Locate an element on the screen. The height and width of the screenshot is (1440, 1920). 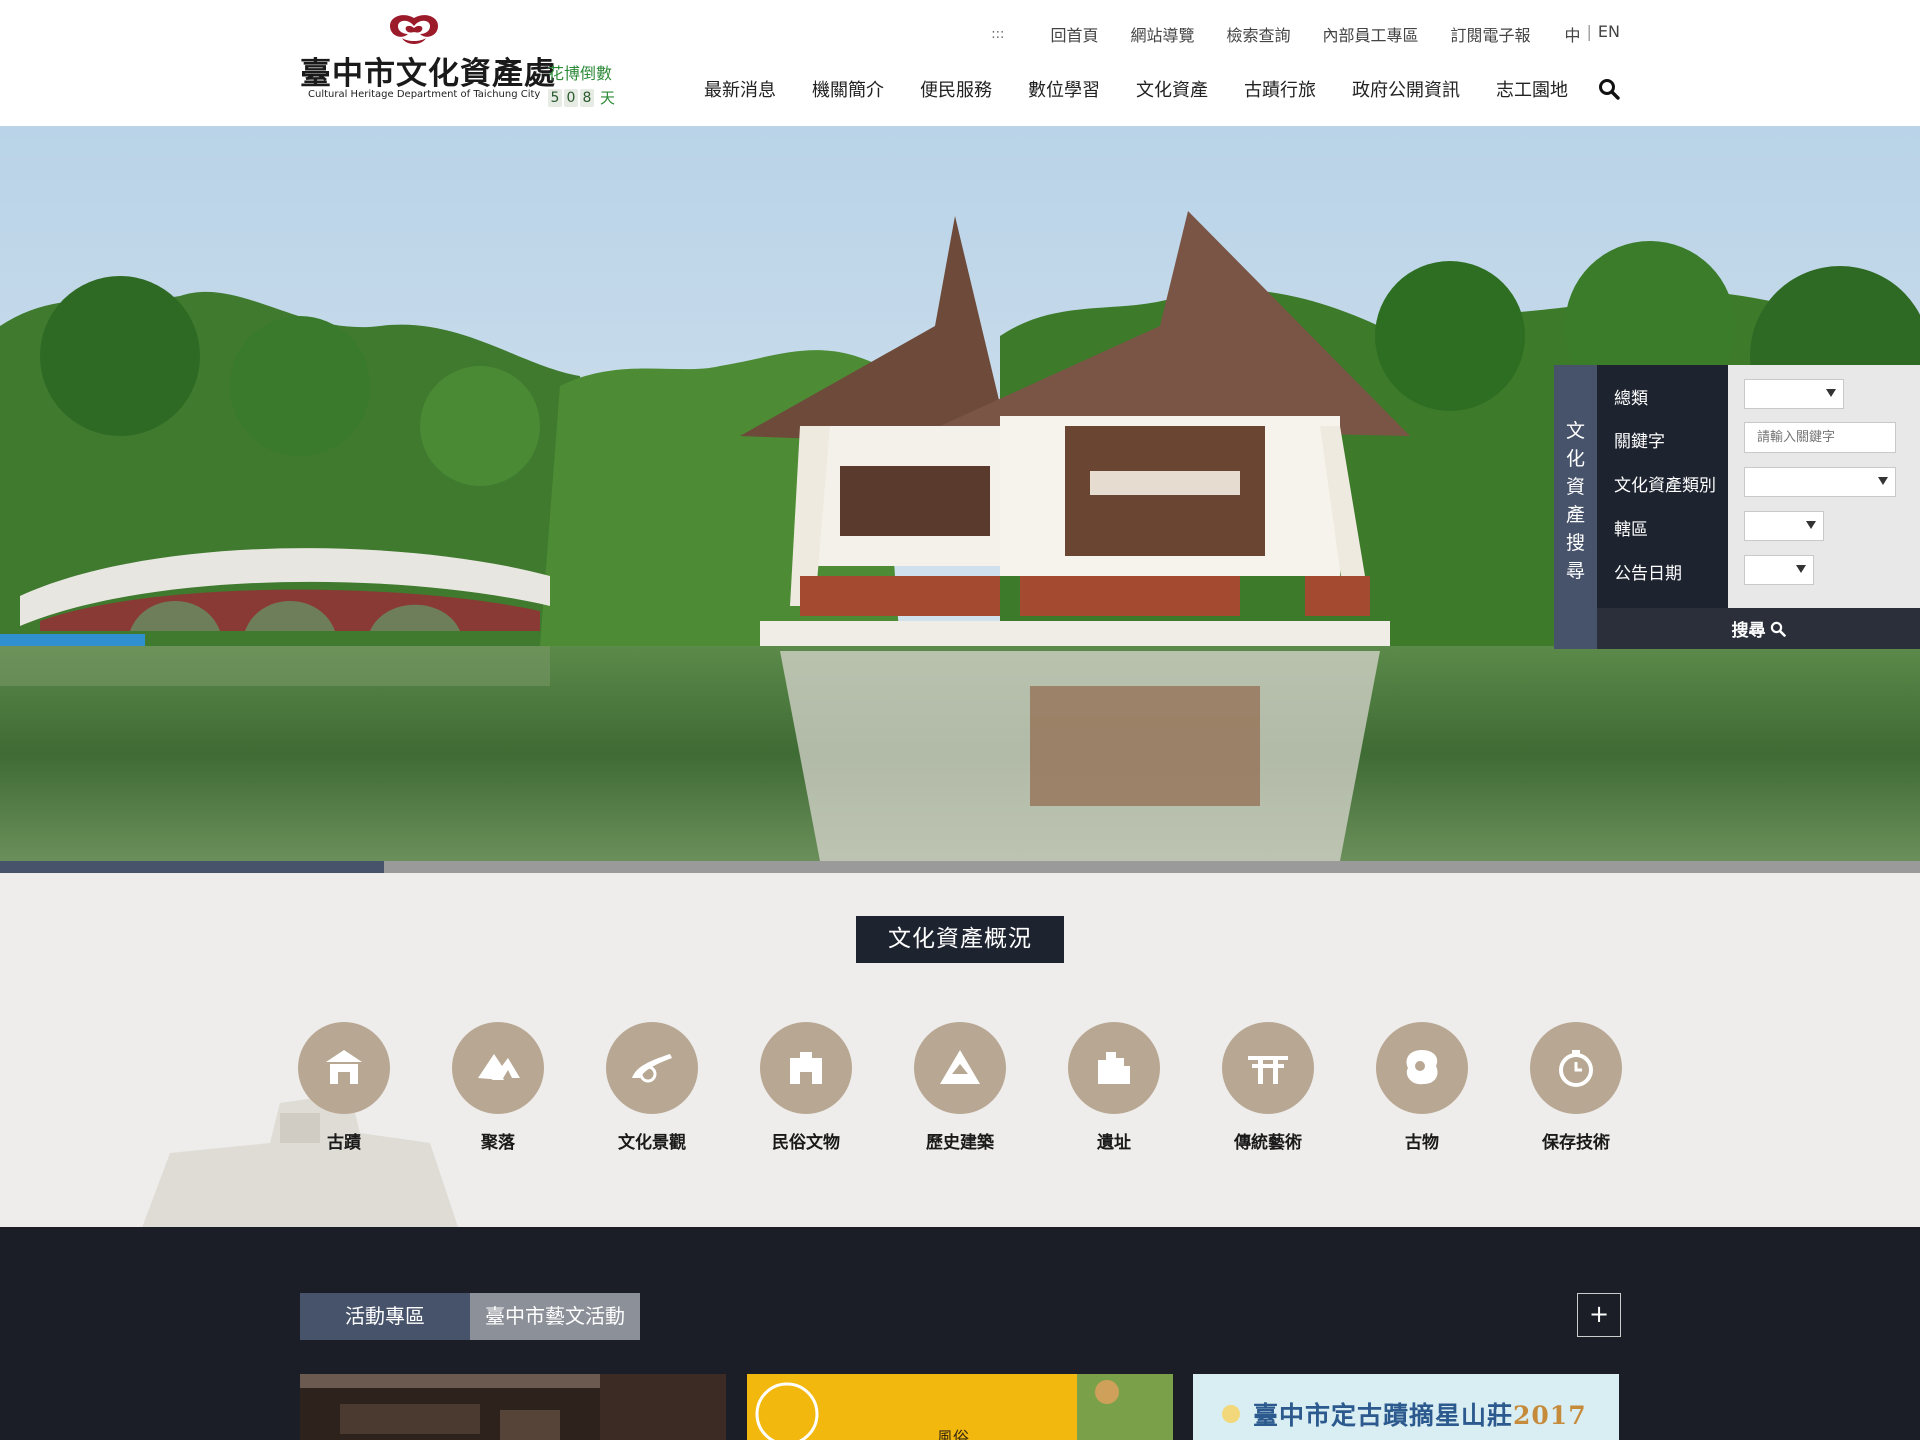
activity-card: 臺中市定古蹟摘星山莊2017 is located at coordinates (1406, 1407).